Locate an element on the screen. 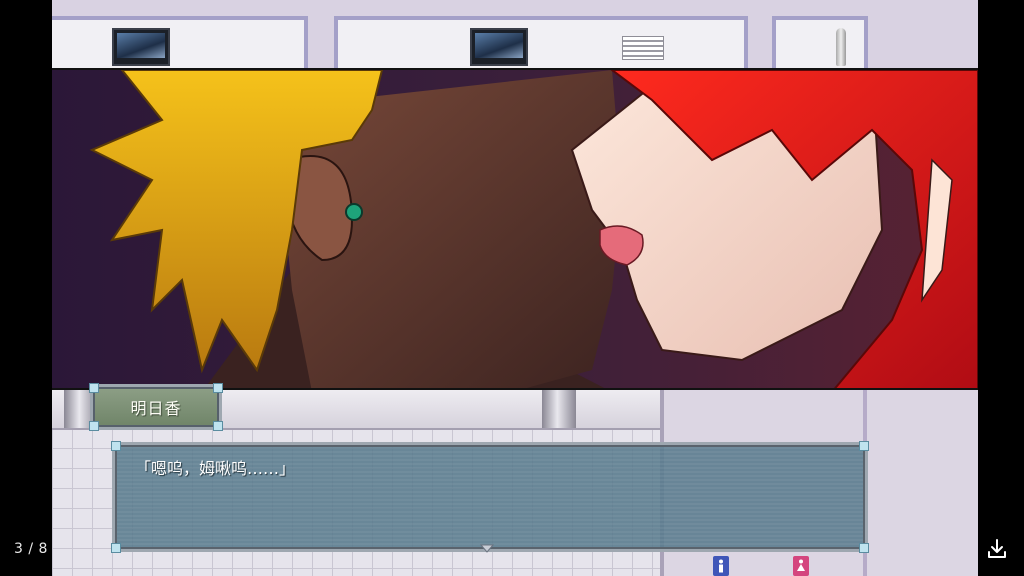 Image resolution: width=1024 pixels, height=576 pixels. dialogue-text: 「嗯呜，姆啾呜……」 is located at coordinates (215, 468).